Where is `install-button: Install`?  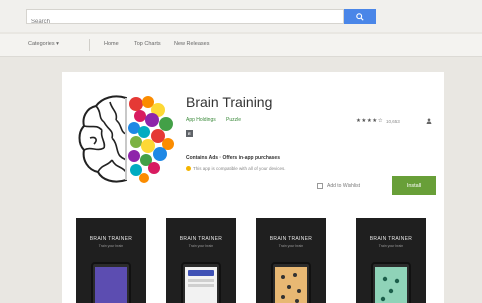 install-button: Install is located at coordinates (414, 185).